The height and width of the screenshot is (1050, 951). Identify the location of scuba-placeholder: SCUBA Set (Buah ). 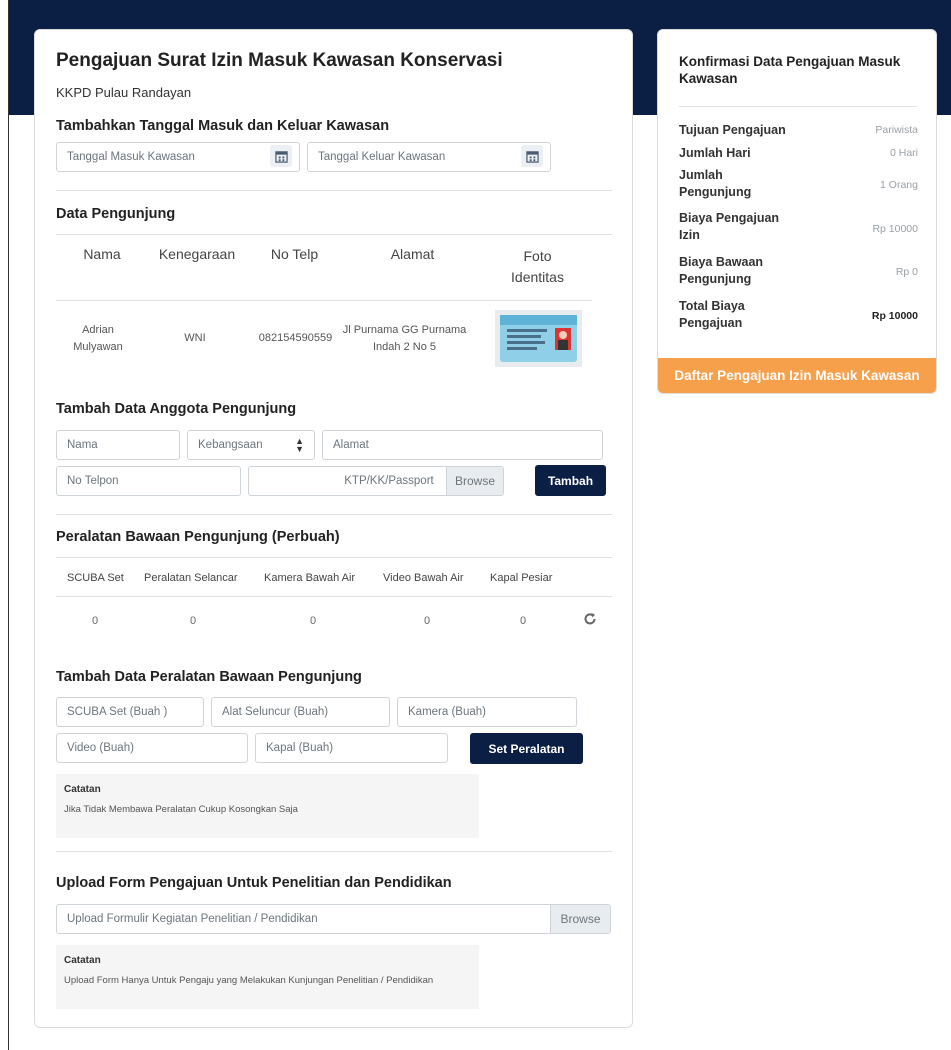
(117, 712).